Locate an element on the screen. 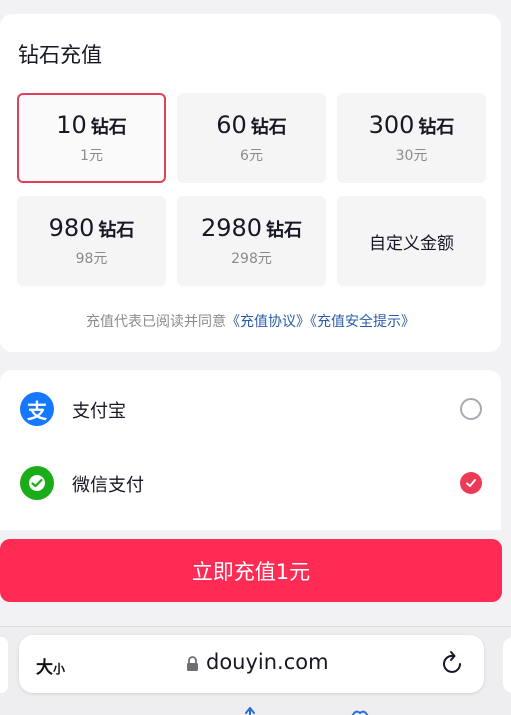  package-amount: 10 is located at coordinates (71, 125).